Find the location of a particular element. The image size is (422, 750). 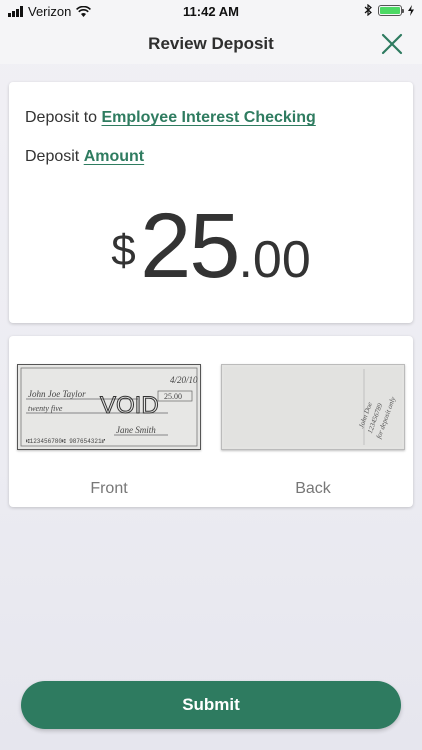

battery-icon is located at coordinates (391, 10).